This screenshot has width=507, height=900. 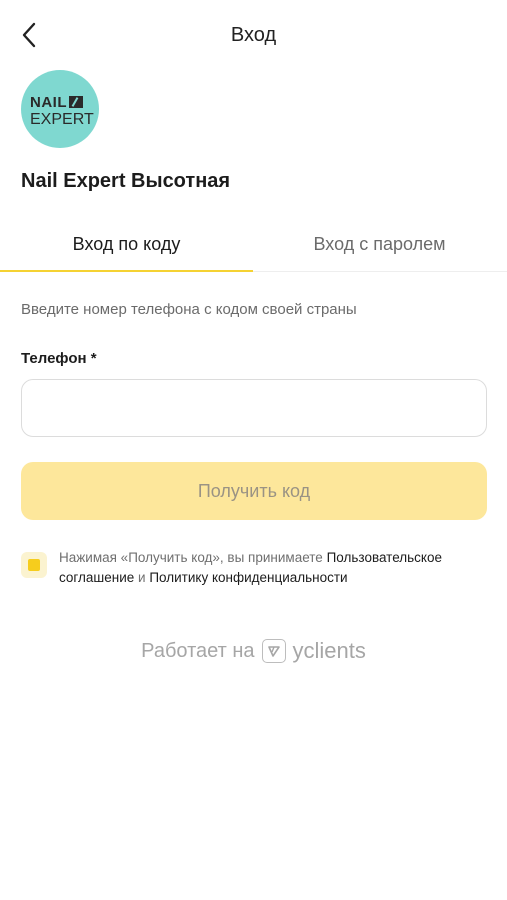 I want to click on get-code-button: Получить код, so click(x=254, y=491).